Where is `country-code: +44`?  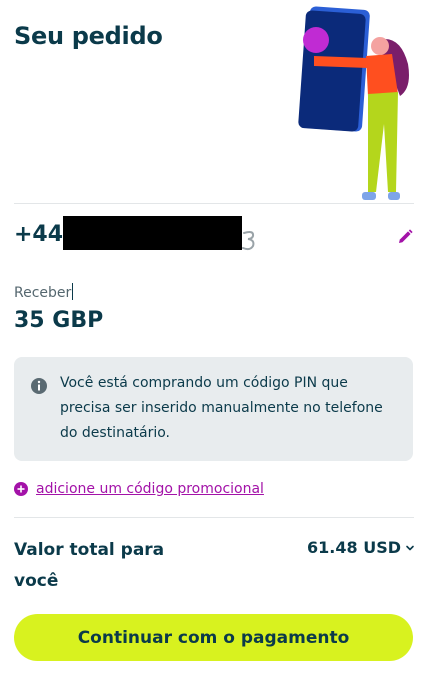
country-code: +44 is located at coordinates (39, 234).